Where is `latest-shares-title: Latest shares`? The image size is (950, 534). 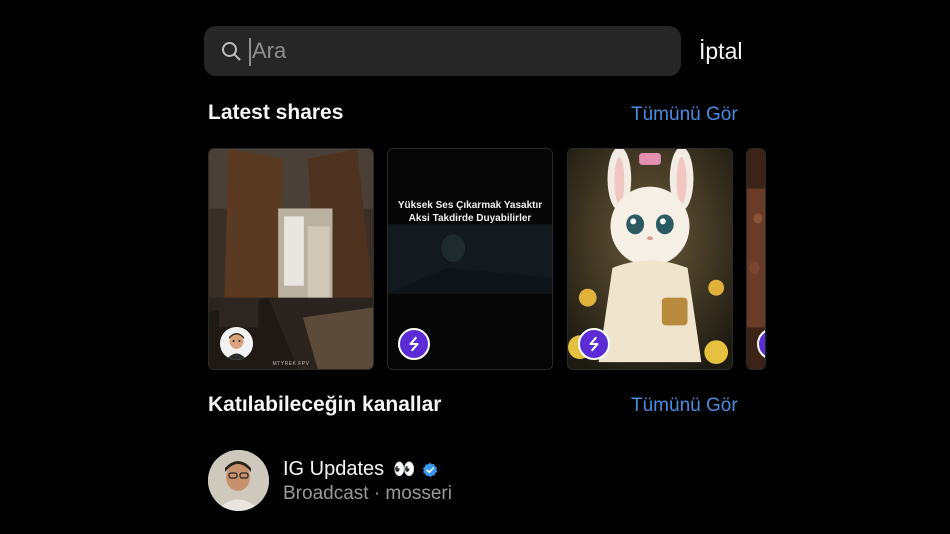 latest-shares-title: Latest shares is located at coordinates (276, 112).